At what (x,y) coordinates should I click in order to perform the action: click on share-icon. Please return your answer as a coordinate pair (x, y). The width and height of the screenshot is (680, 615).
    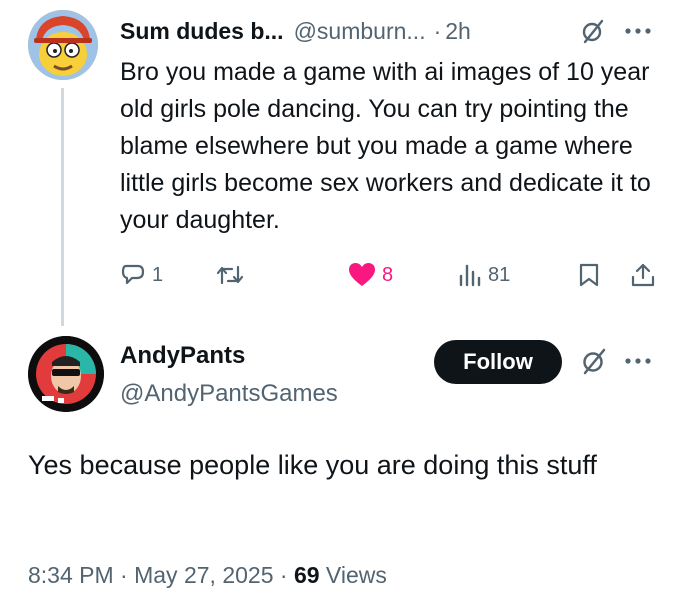
    Looking at the image, I should click on (643, 275).